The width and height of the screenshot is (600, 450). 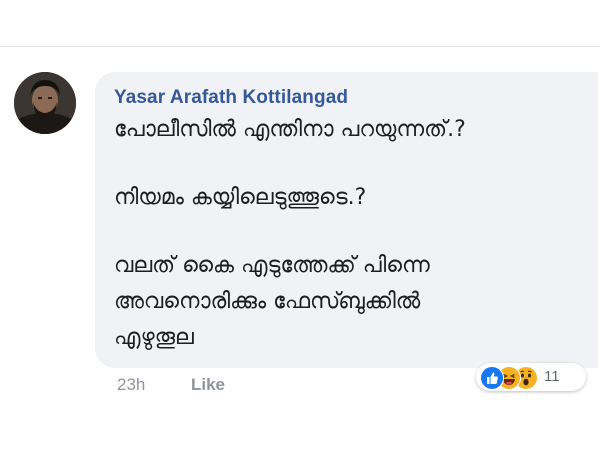 I want to click on like-button: Like, so click(x=208, y=385).